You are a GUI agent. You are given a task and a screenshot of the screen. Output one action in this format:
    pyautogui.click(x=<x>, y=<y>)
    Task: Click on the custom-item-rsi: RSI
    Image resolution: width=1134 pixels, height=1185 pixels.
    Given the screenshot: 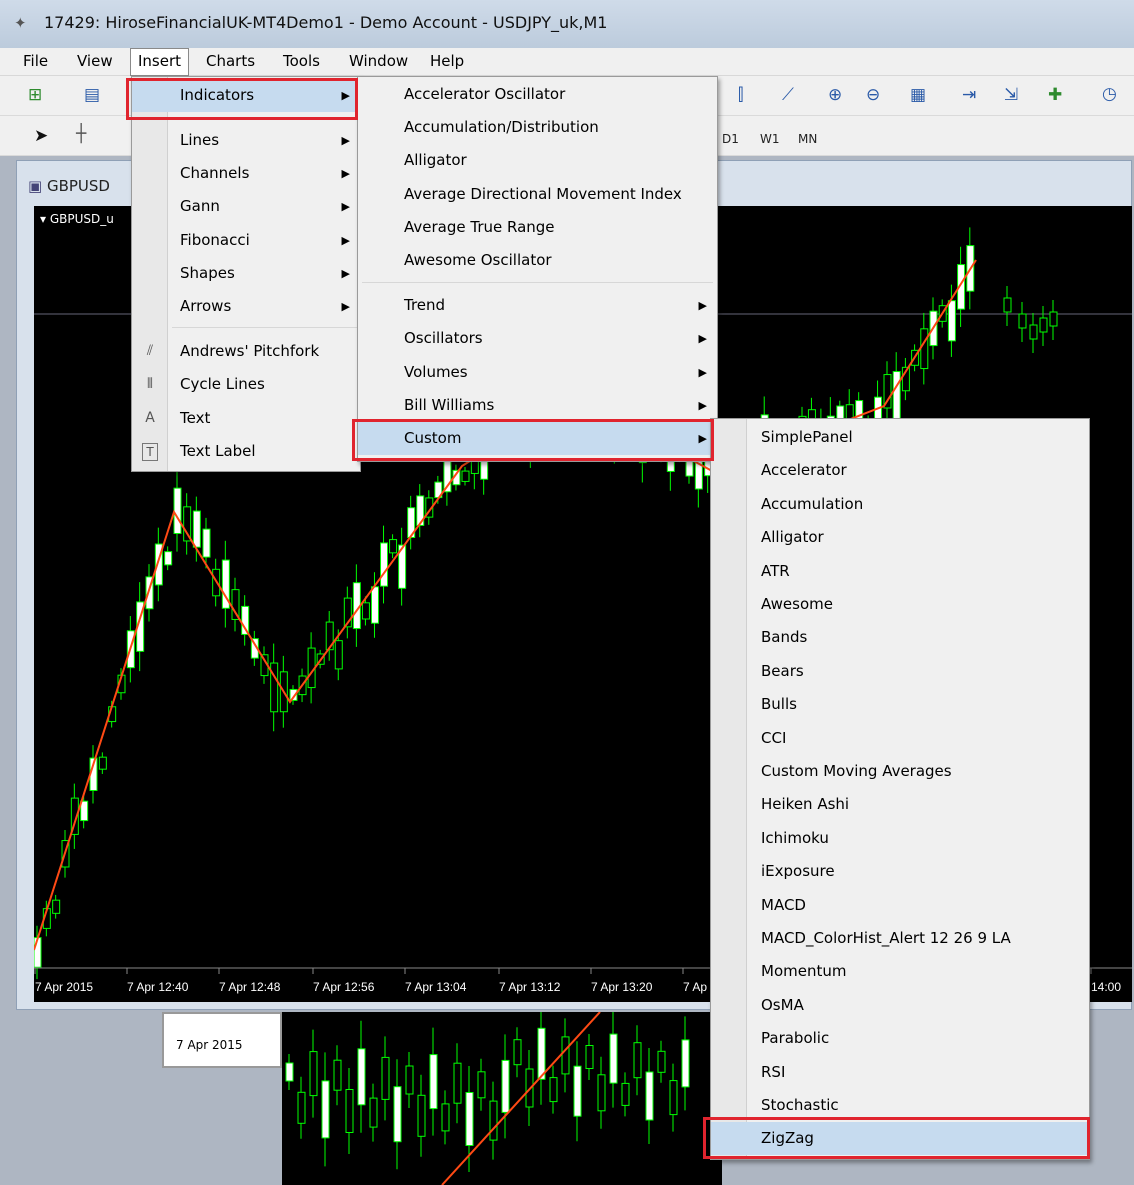 What is the action you would take?
    pyautogui.click(x=900, y=1072)
    